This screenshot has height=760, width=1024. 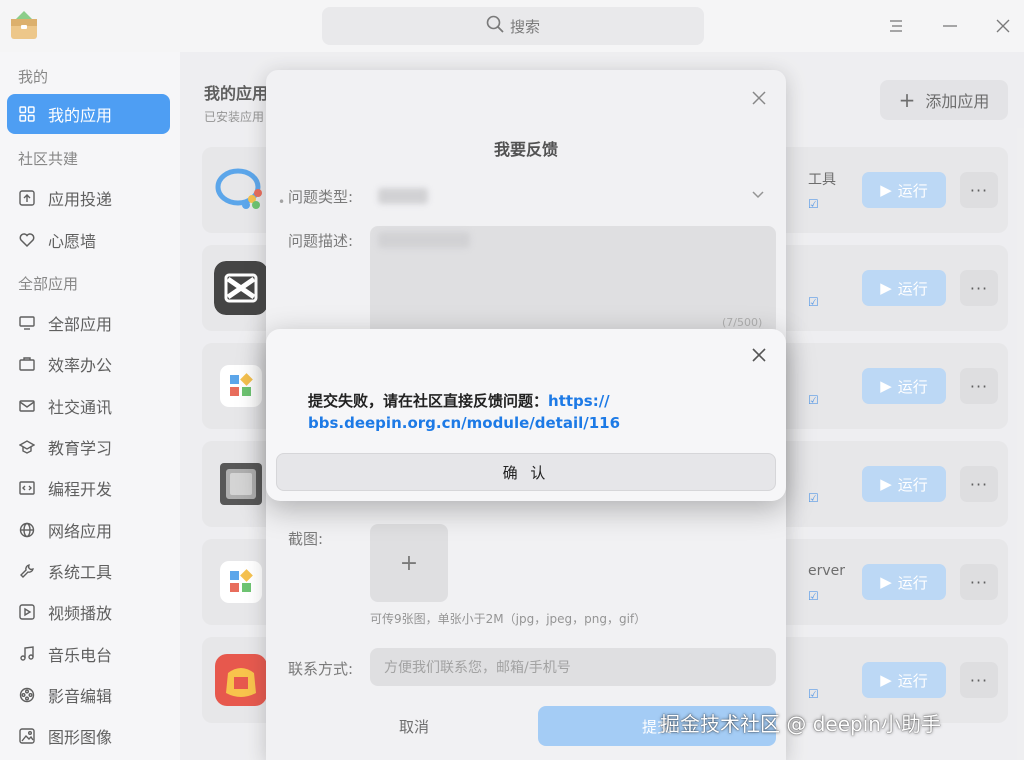 I want to click on close-icon, so click(x=759, y=355).